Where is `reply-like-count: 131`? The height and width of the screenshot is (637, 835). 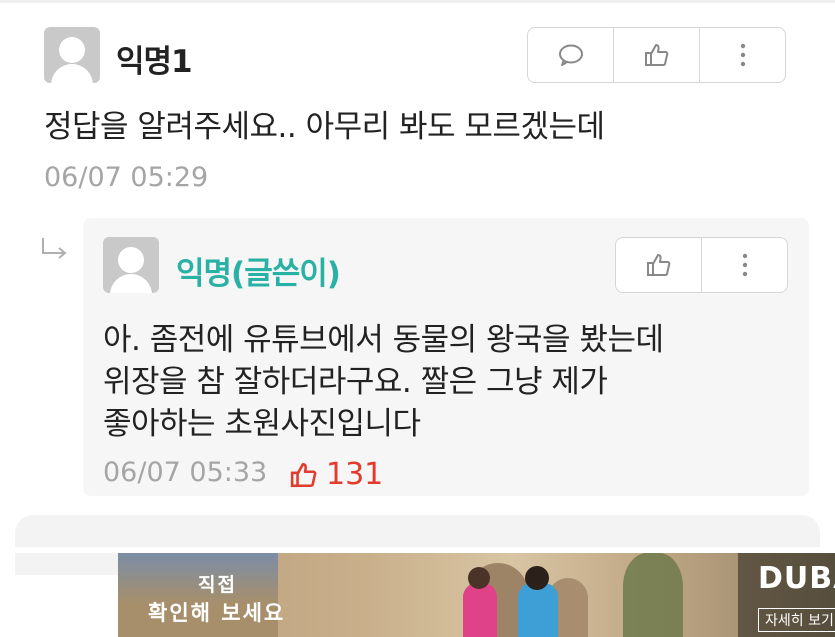
reply-like-count: 131 is located at coordinates (336, 474).